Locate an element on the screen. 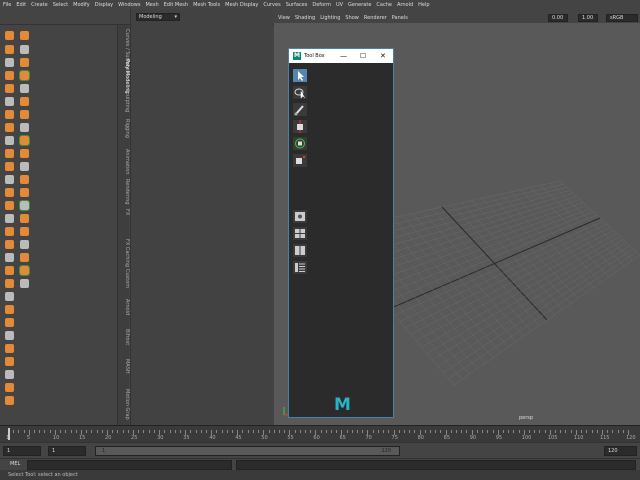  viewport-menu-panels: Panels is located at coordinates (400, 18).